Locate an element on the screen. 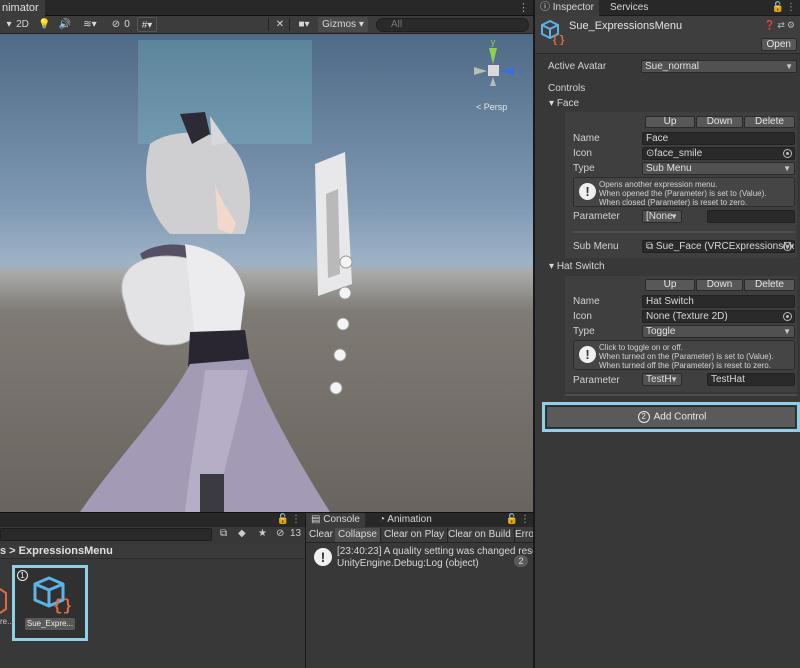 This screenshot has width=800, height=668. camera-bounds is located at coordinates (225, 92).